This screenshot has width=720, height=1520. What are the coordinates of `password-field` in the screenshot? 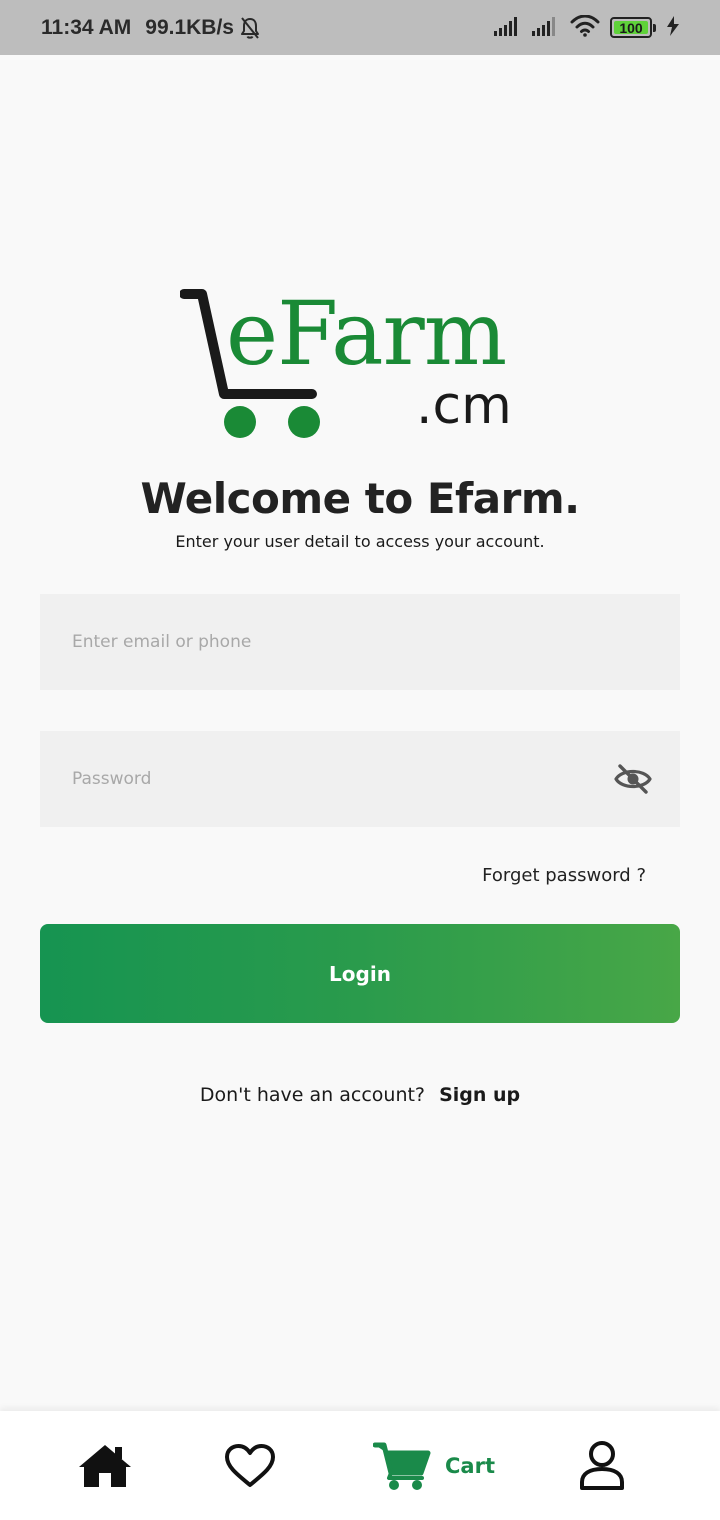 It's located at (360, 779).